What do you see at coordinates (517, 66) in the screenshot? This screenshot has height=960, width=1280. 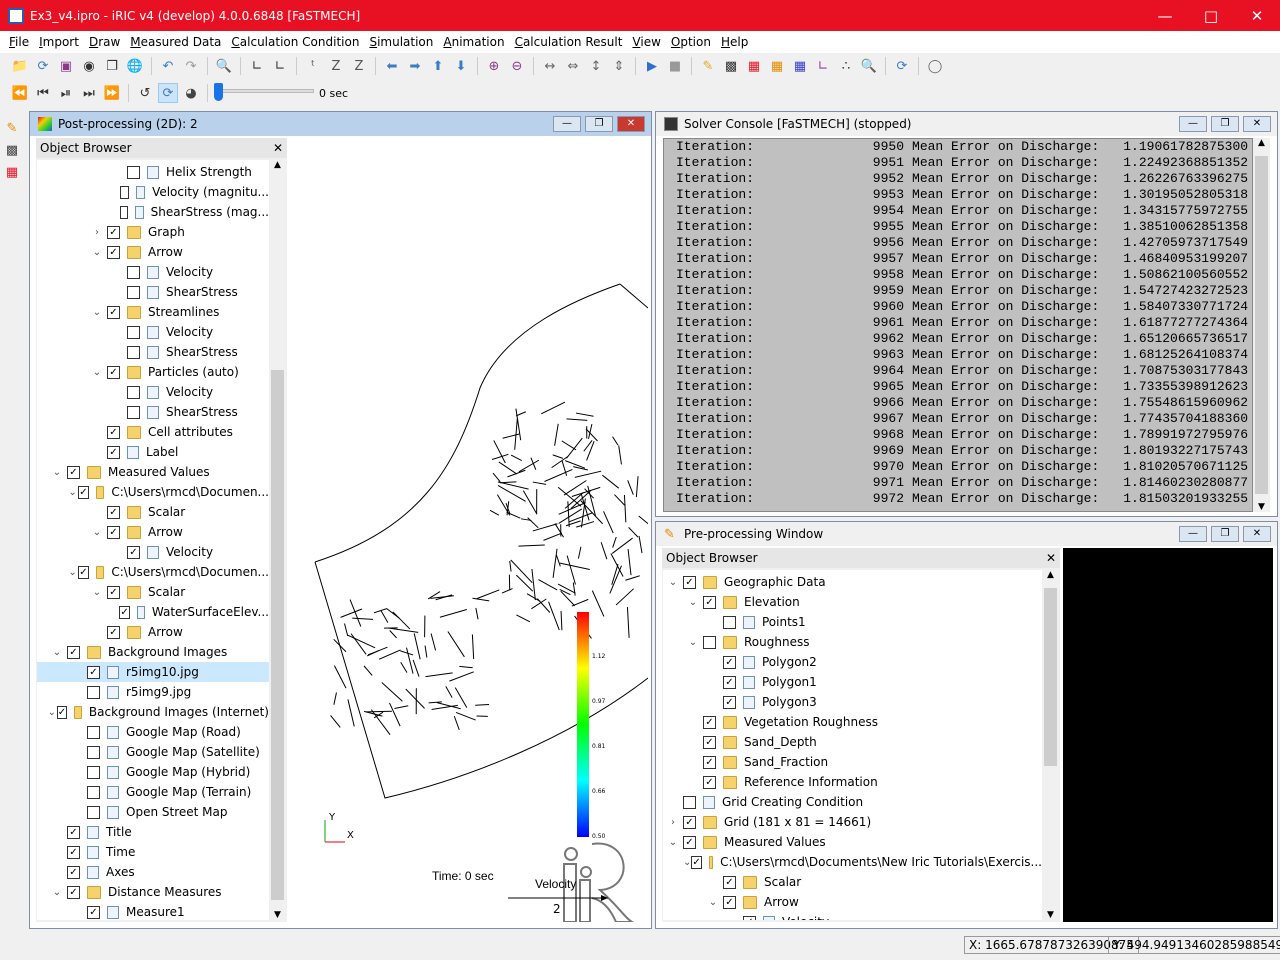 I see `zoom-out-icon: ⊖` at bounding box center [517, 66].